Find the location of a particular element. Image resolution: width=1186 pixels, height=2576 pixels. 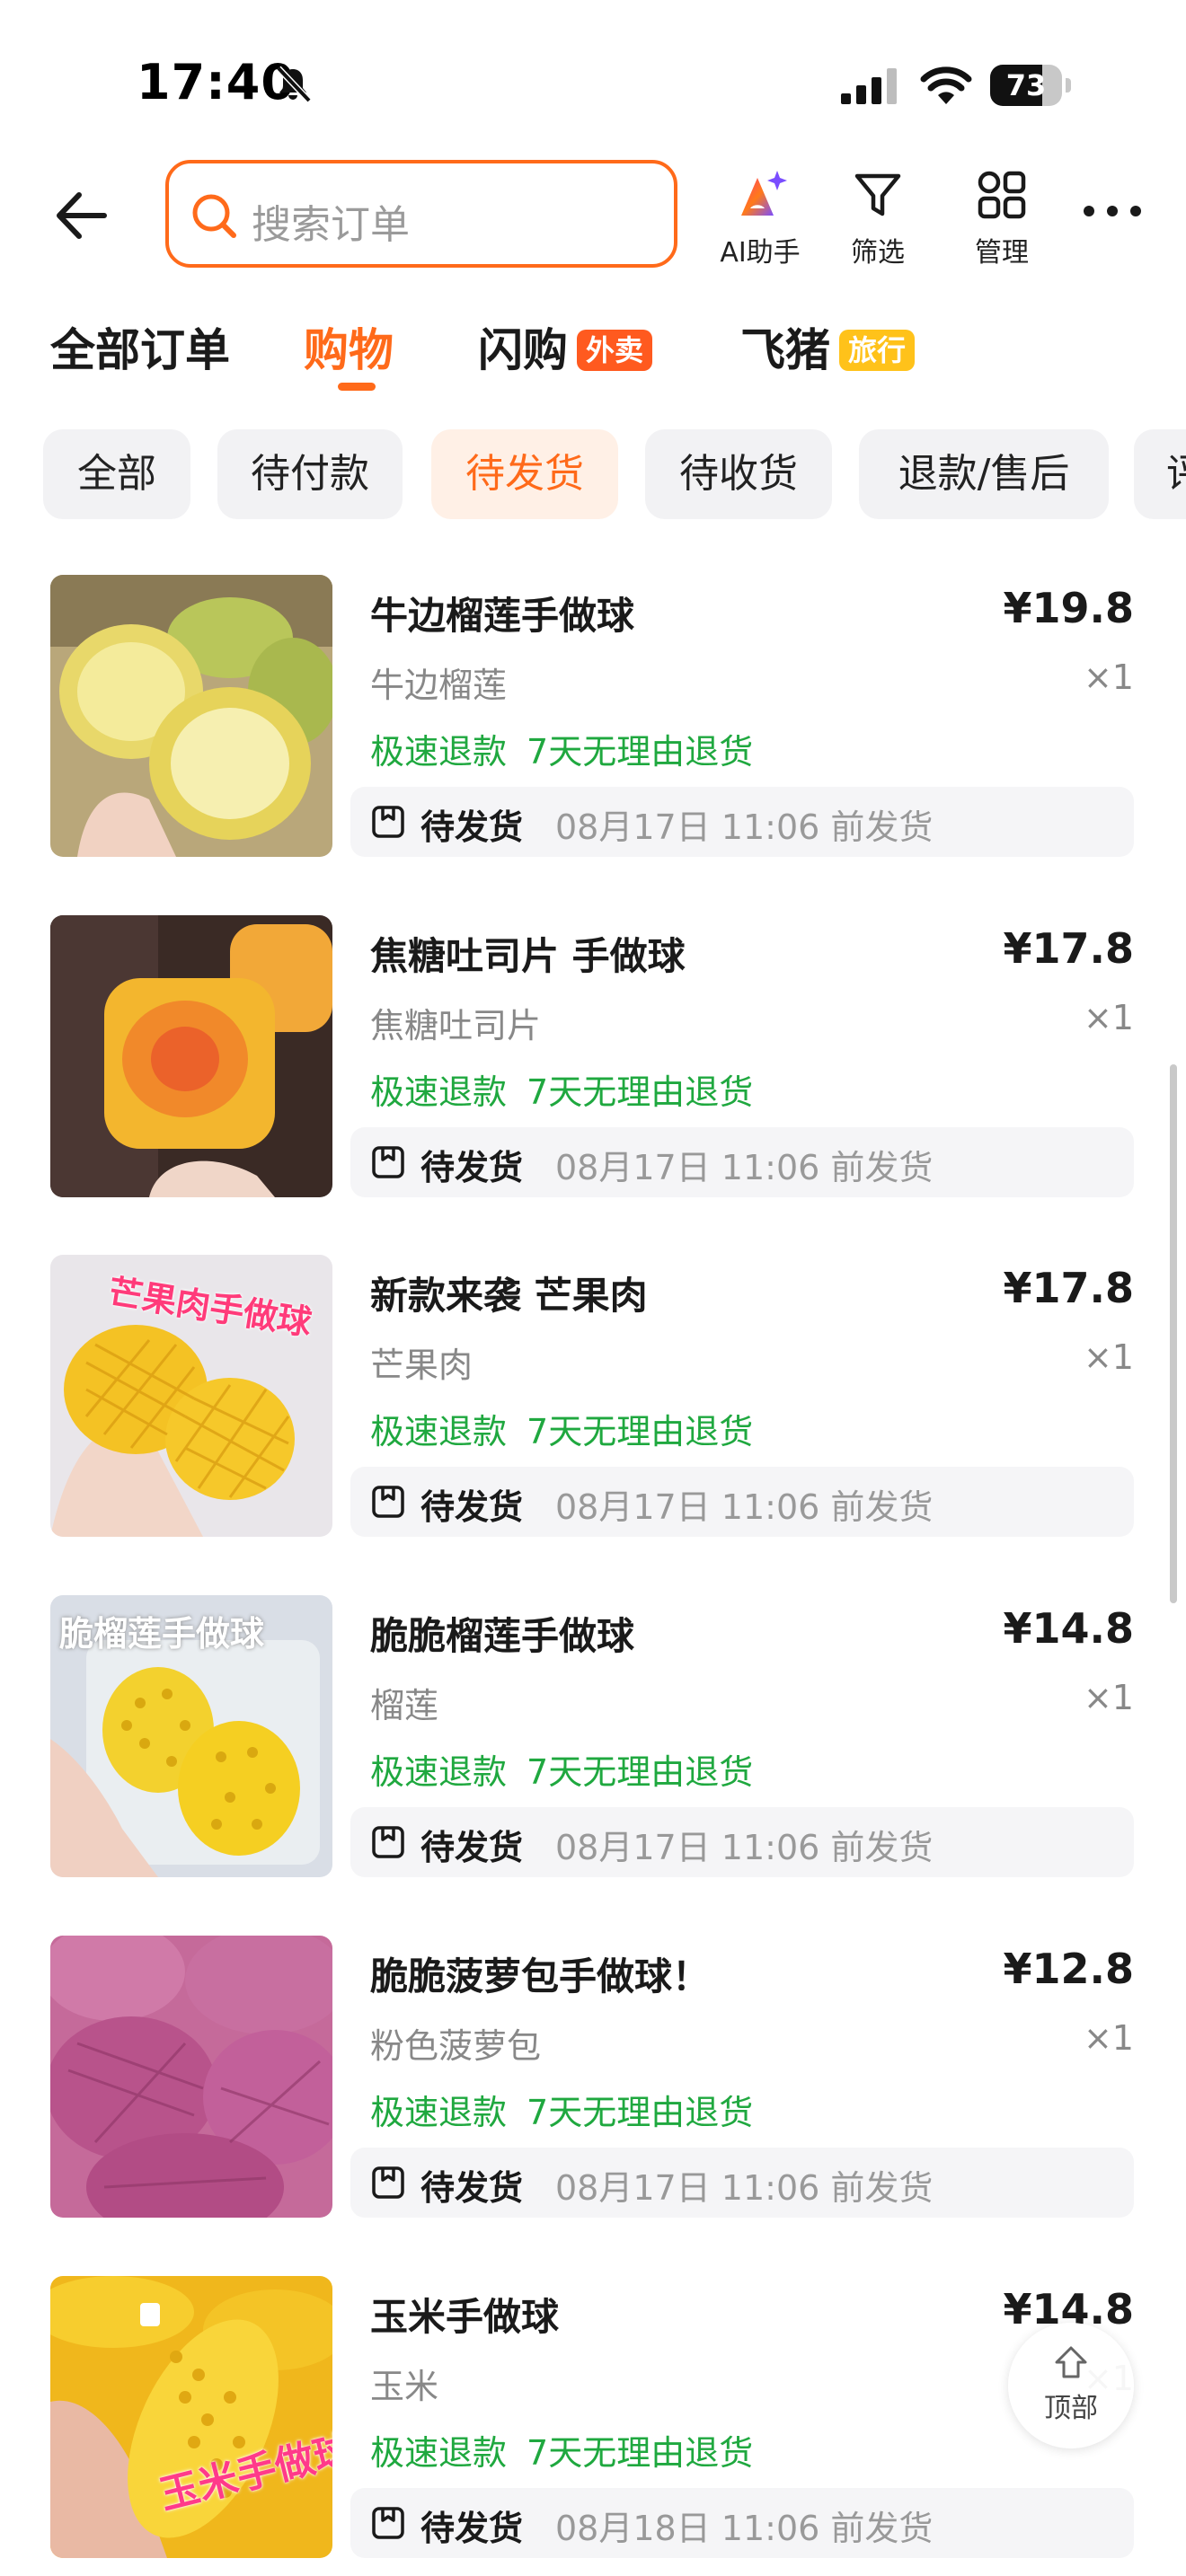

pink-pineapple-bun-image is located at coordinates (191, 2077).